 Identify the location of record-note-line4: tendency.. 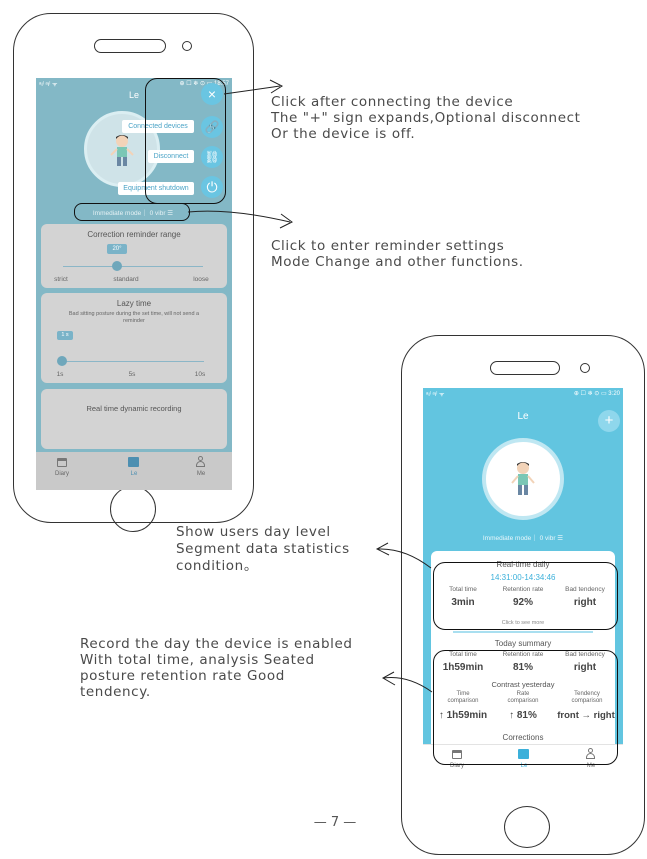
(115, 692).